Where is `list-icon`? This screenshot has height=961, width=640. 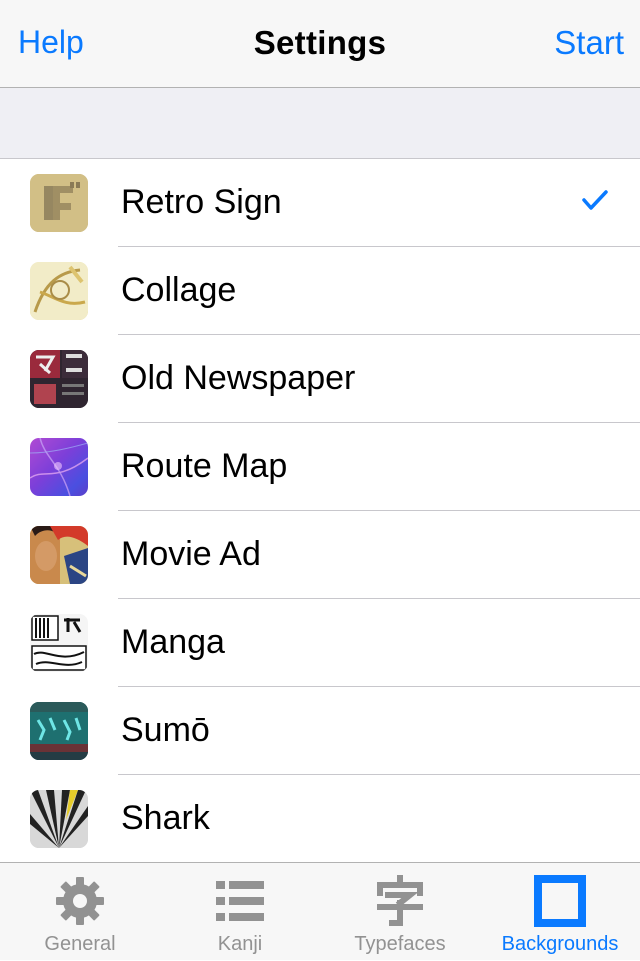 list-icon is located at coordinates (240, 901).